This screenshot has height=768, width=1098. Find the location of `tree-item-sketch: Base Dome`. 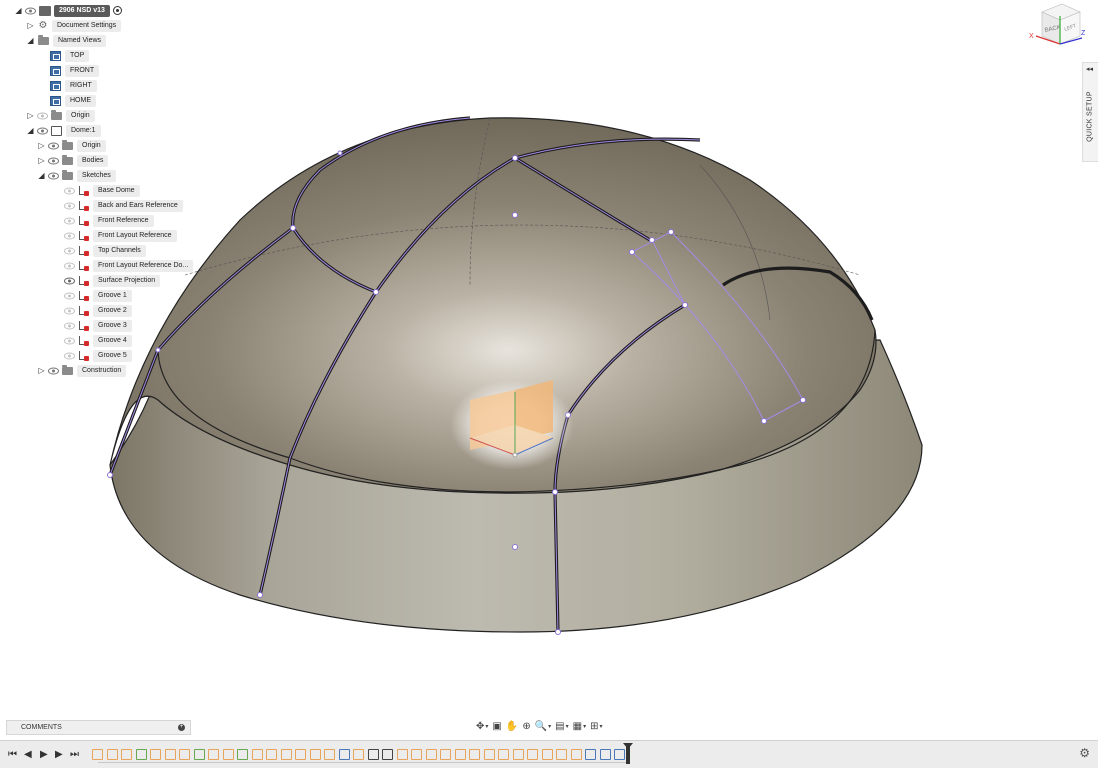

tree-item-sketch: Base Dome is located at coordinates (101, 190).